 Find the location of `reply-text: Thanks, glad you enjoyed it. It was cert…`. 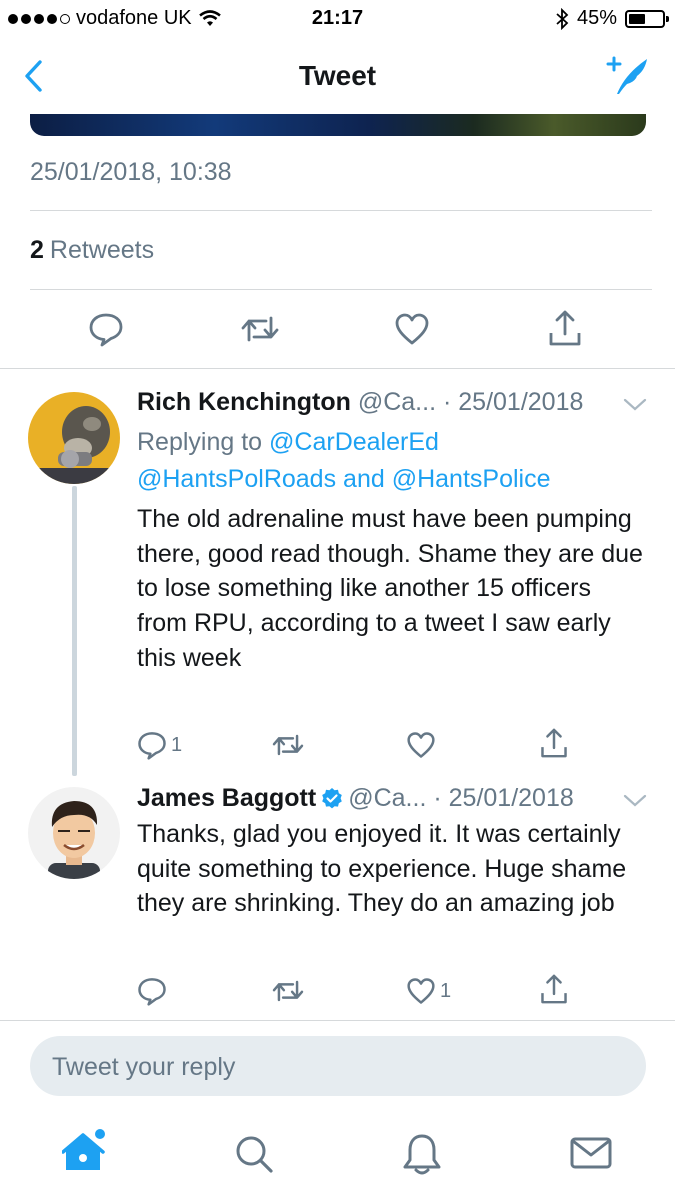

reply-text: Thanks, glad you enjoyed it. It was cert… is located at coordinates (382, 869).